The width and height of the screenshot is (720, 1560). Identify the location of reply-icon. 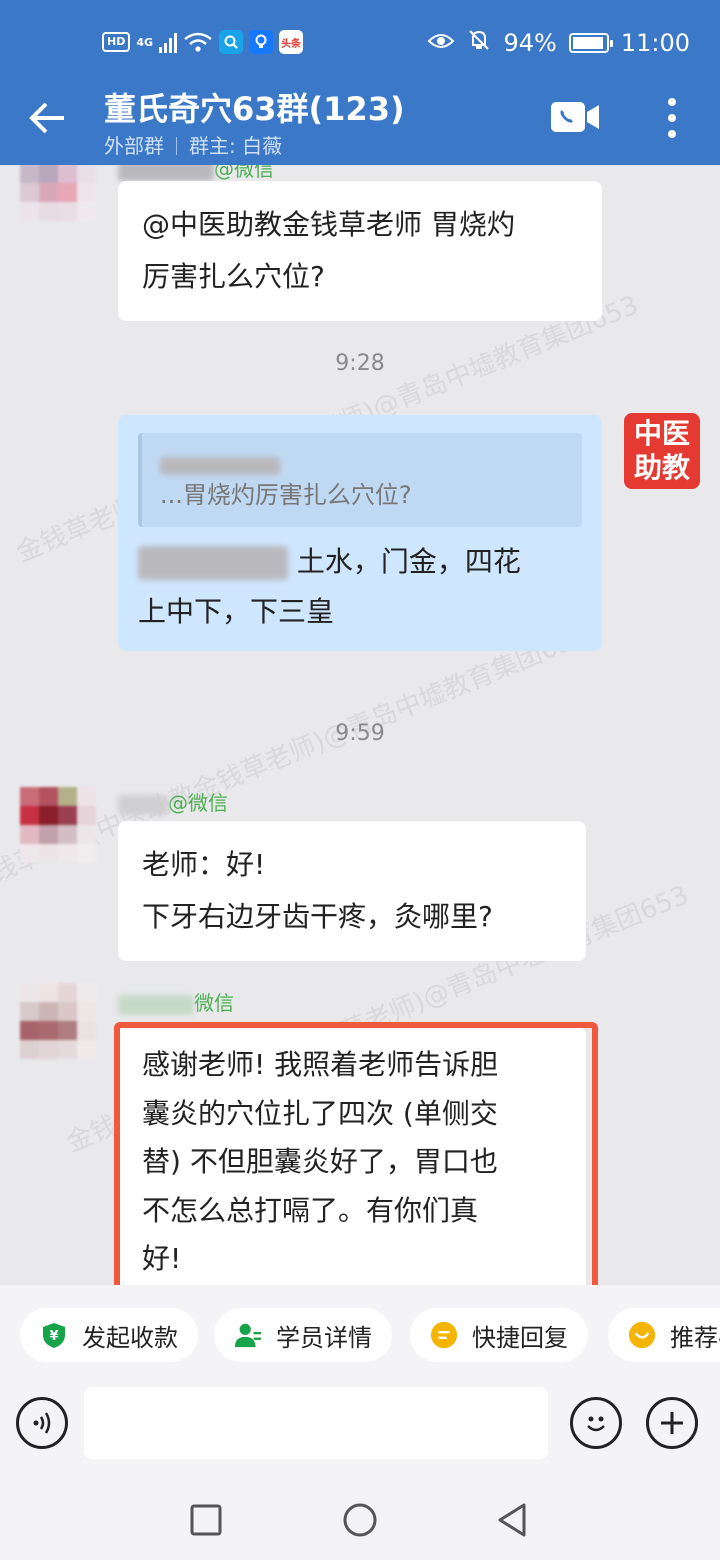
(444, 1335).